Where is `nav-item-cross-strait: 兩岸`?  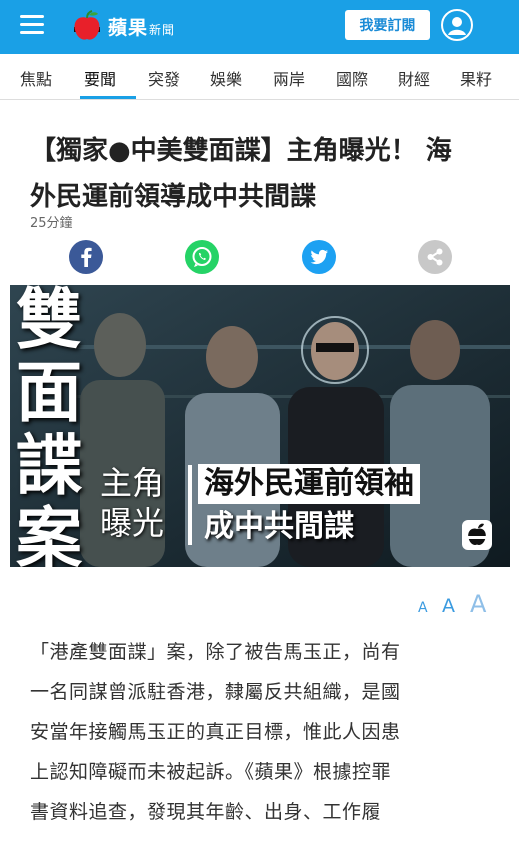 nav-item-cross-strait: 兩岸 is located at coordinates (289, 78).